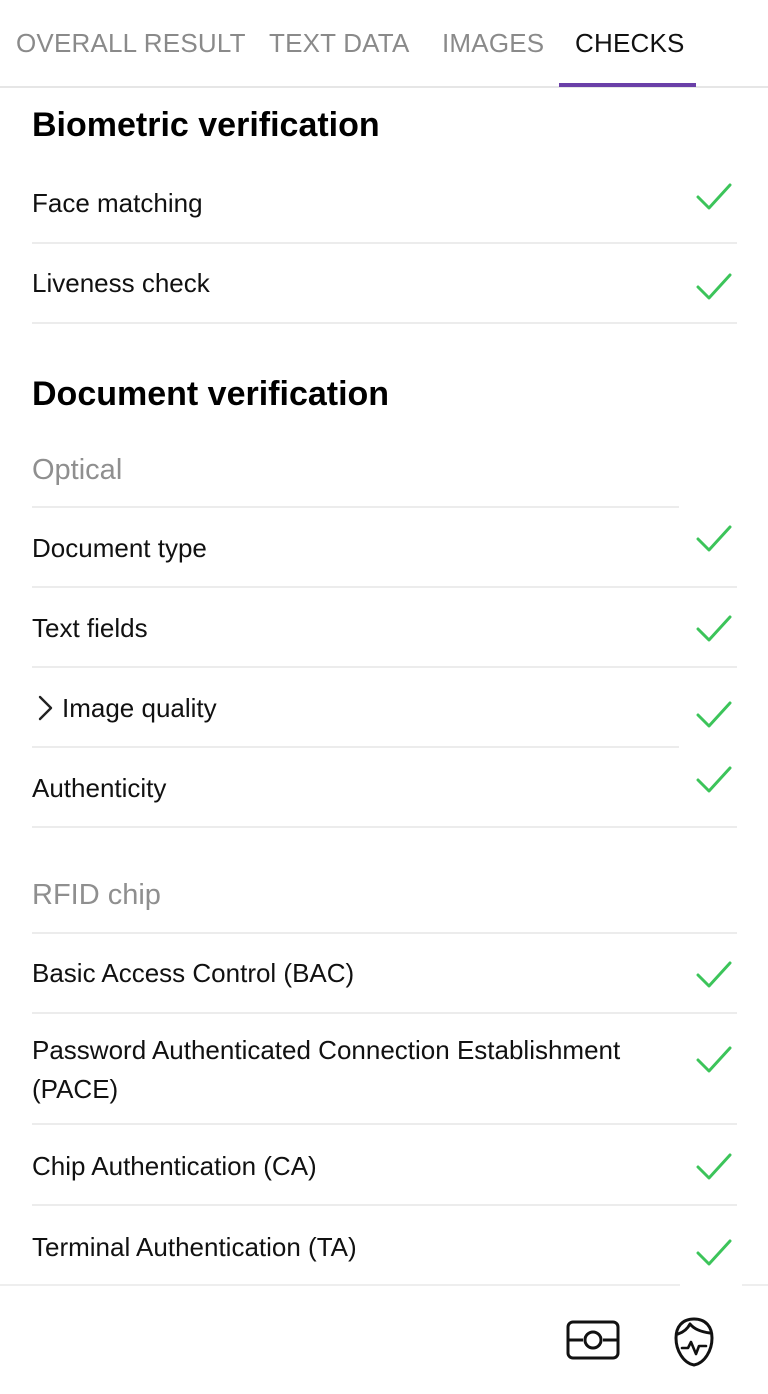 This screenshot has height=1394, width=768. What do you see at coordinates (211, 394) in the screenshot?
I see `document-section-title: Document verification` at bounding box center [211, 394].